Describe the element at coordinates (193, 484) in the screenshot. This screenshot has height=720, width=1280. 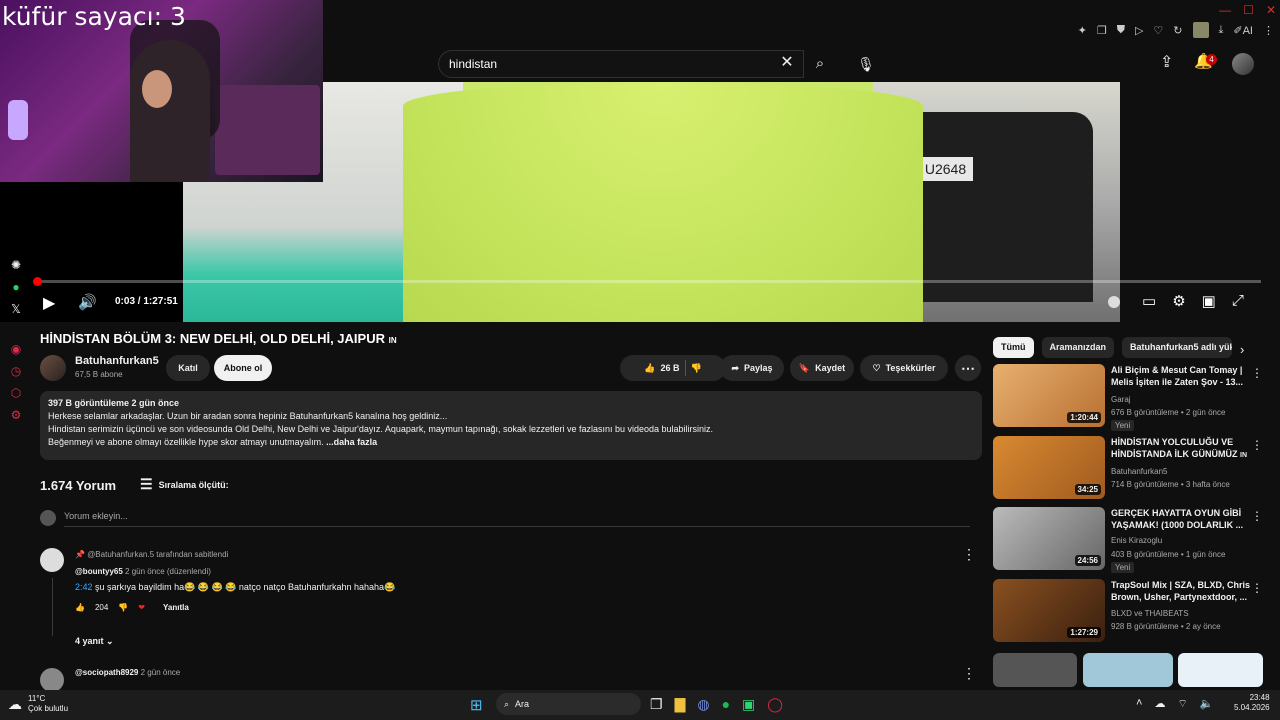
I see `sort-label: Sıralama ölçütü:` at that location.